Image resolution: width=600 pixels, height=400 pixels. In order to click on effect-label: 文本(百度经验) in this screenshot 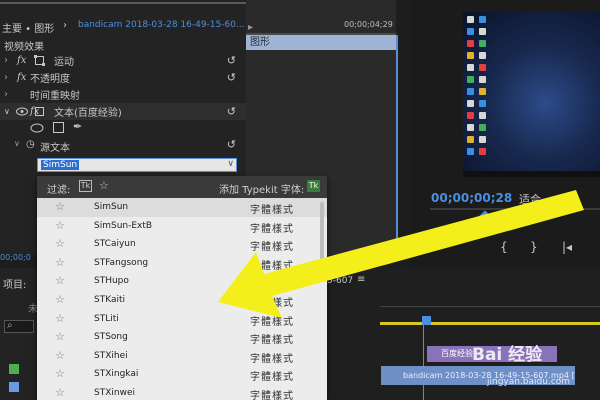, I will do `click(88, 113)`.